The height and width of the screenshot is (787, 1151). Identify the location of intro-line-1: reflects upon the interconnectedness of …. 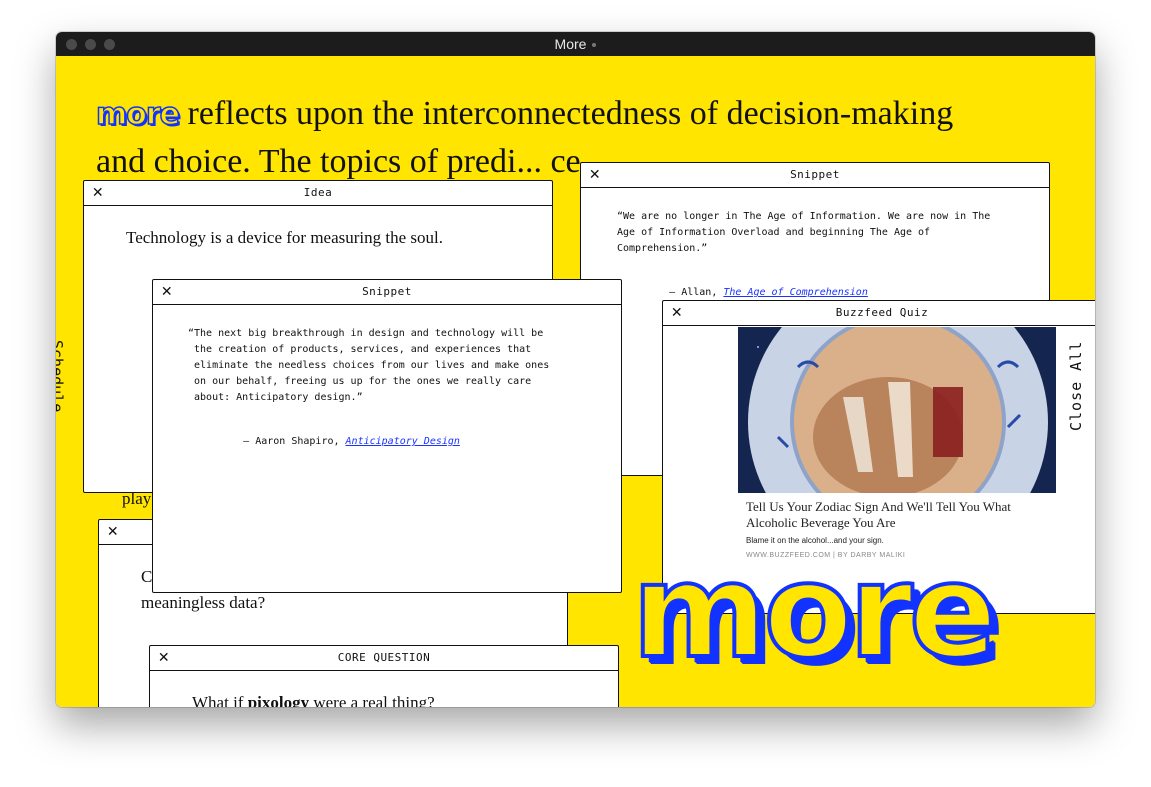
(570, 113).